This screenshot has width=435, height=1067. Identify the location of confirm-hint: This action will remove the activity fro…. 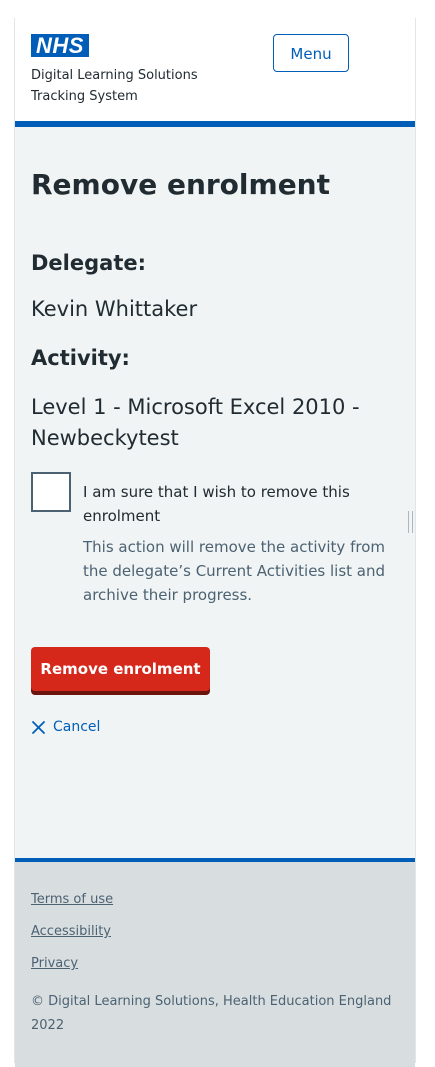
(234, 571).